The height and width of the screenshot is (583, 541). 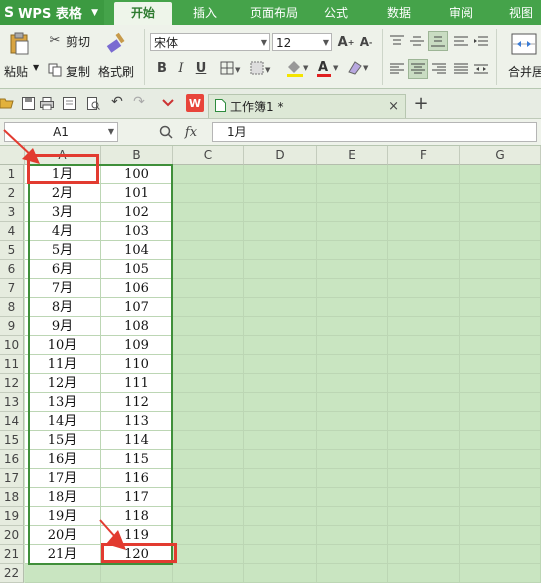 I want to click on cell-g13, so click(x=500, y=402).